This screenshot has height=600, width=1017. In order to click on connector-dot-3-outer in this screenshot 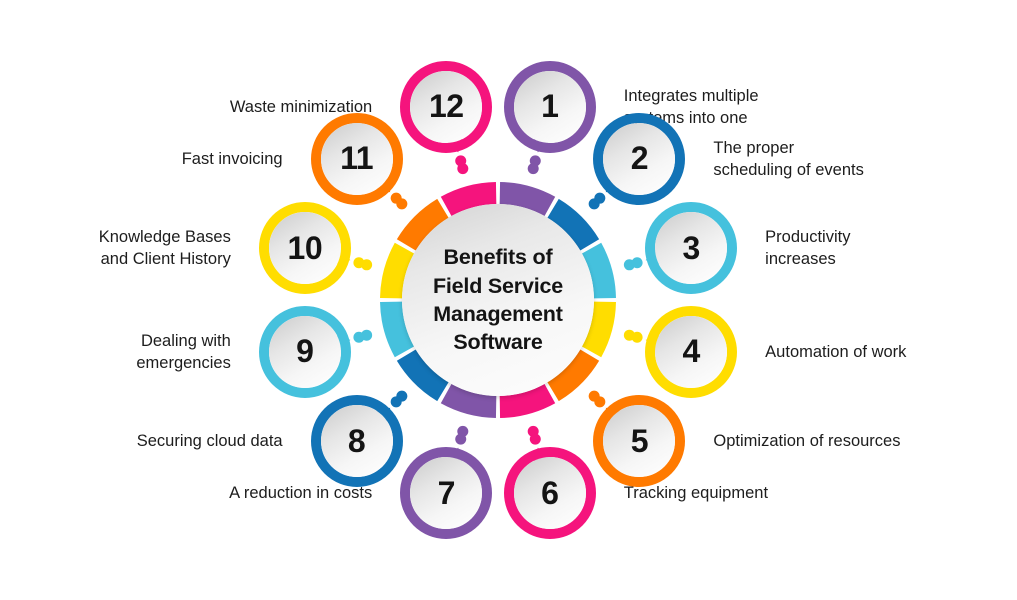, I will do `click(637, 263)`.